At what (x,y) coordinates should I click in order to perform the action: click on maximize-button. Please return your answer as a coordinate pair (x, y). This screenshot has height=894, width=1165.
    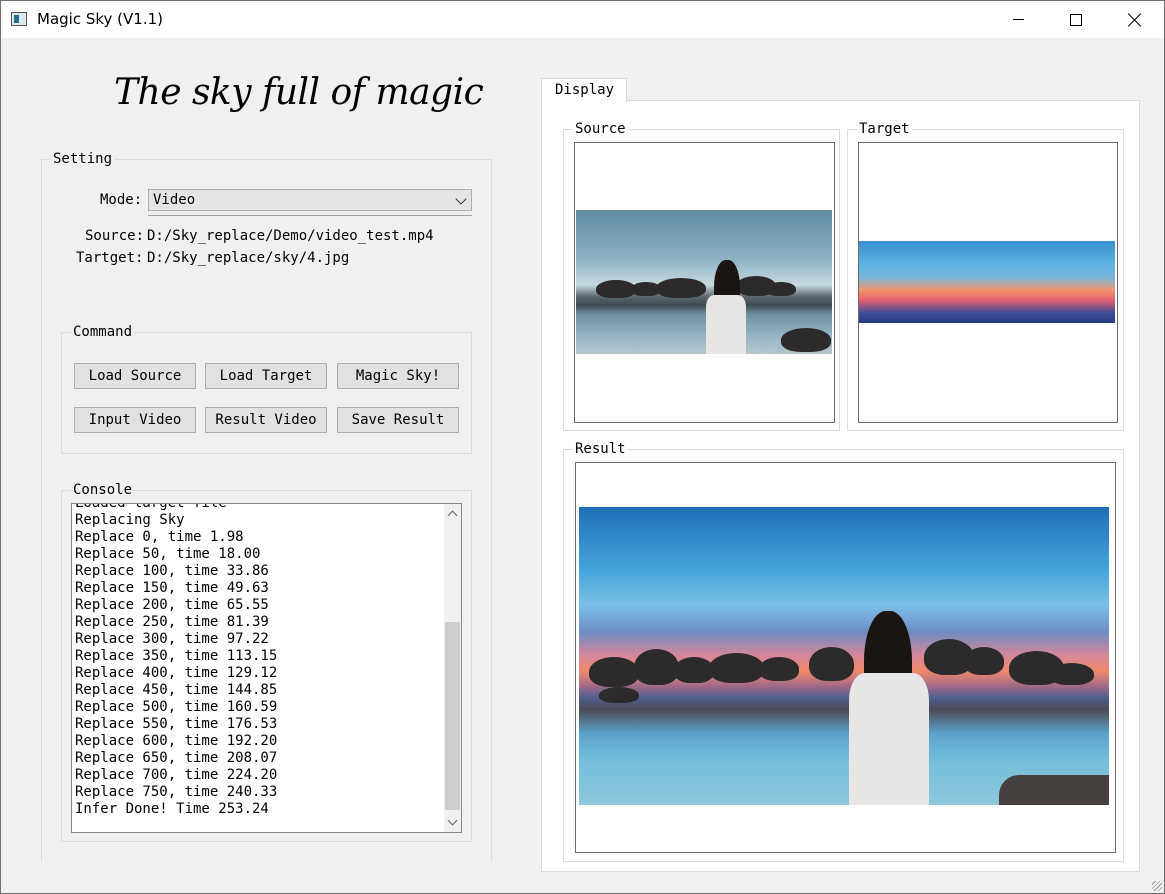
    Looking at the image, I should click on (1076, 19).